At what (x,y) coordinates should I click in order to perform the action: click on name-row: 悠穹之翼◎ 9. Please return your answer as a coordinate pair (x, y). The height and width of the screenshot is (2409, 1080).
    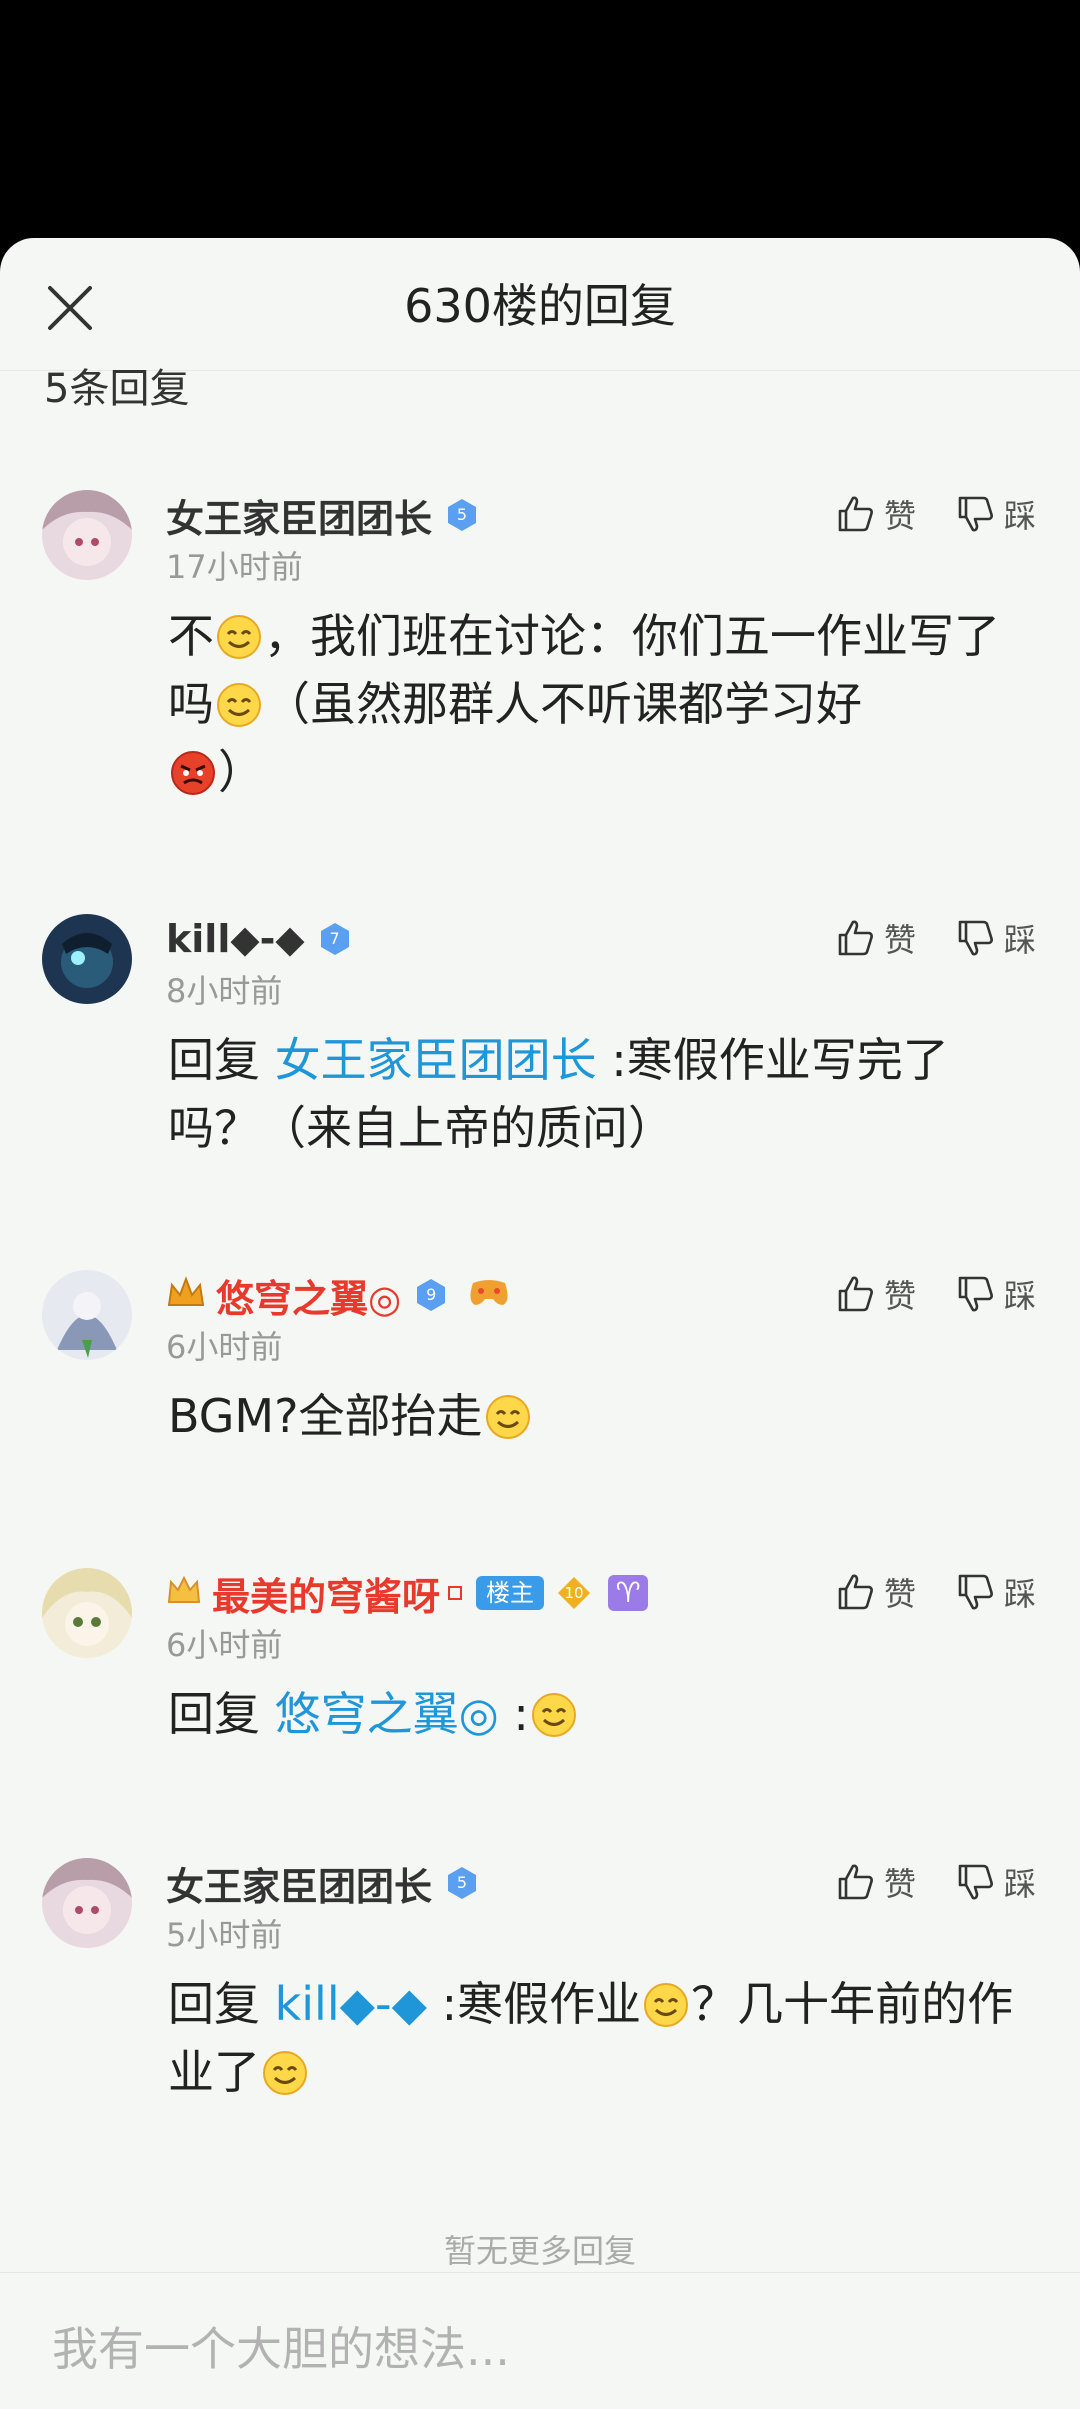
    Looking at the image, I should click on (338, 1296).